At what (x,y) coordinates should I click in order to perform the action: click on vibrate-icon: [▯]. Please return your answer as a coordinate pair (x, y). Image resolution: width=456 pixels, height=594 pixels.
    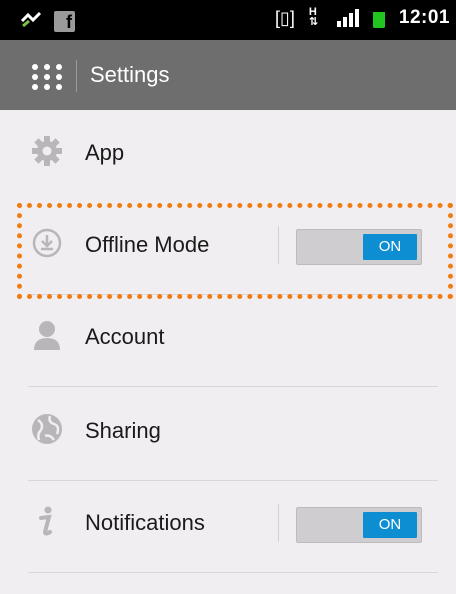
    Looking at the image, I should click on (284, 17).